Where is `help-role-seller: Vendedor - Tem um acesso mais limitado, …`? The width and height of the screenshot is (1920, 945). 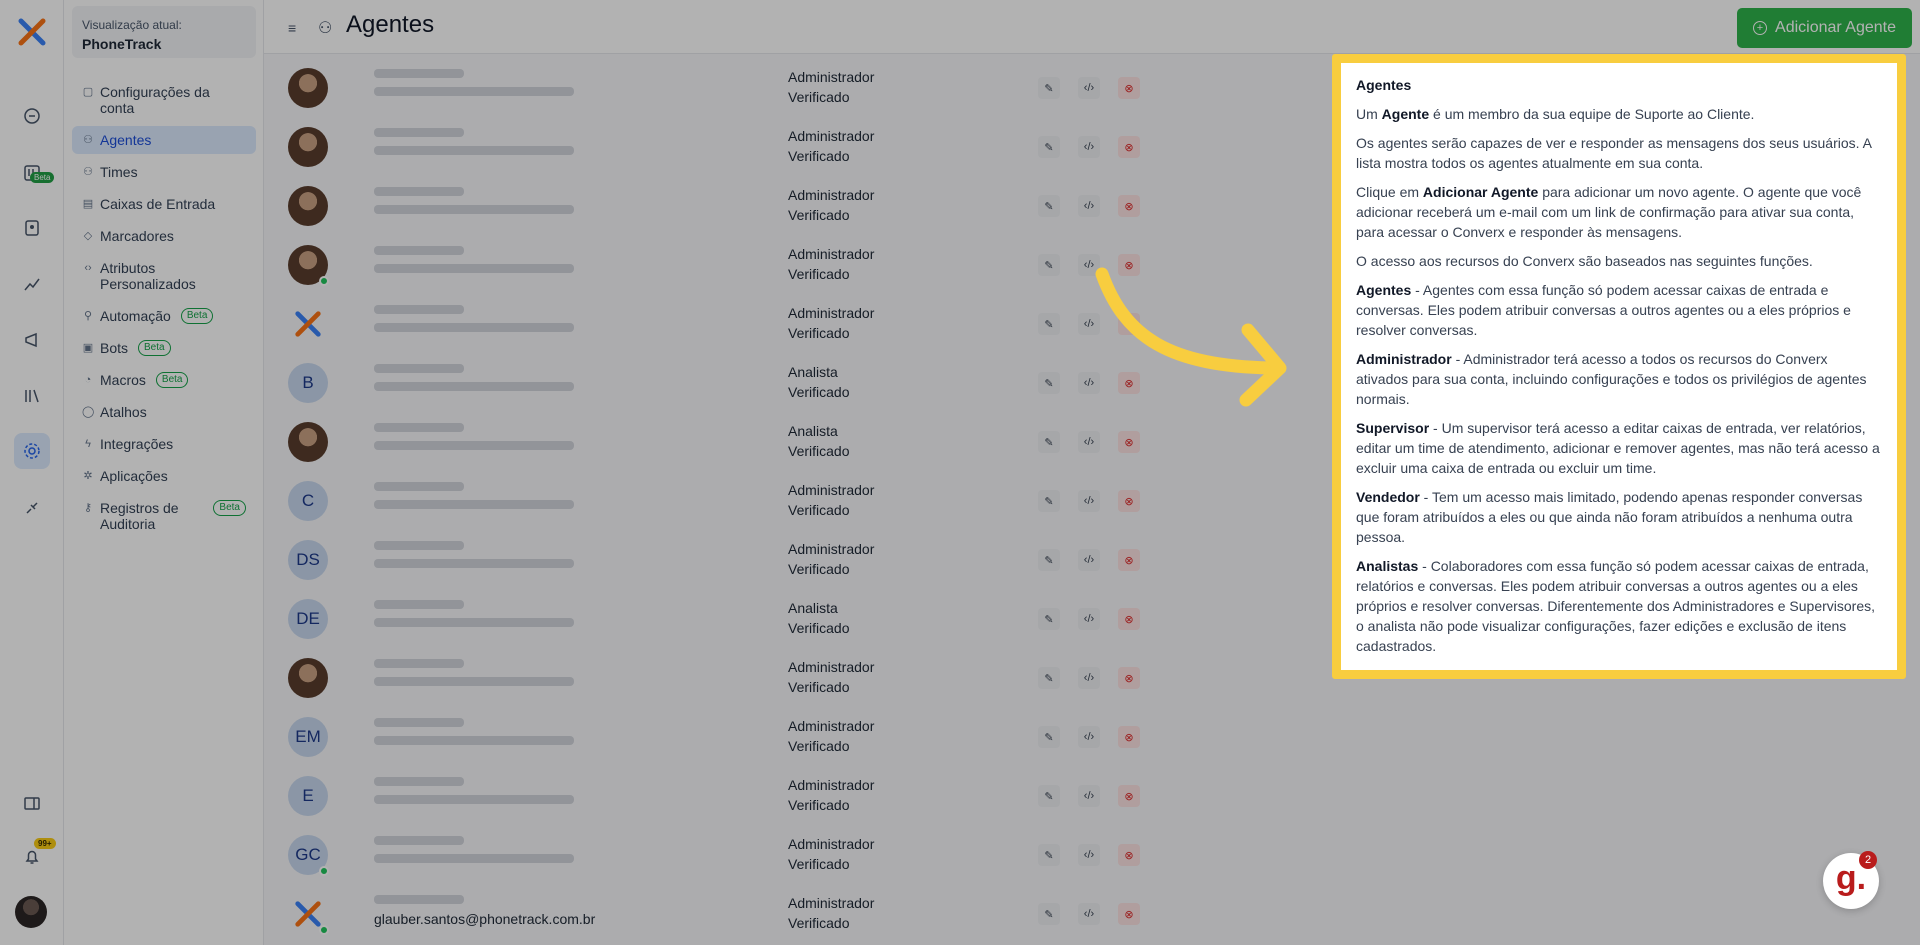 help-role-seller: Vendedor - Tem um acesso mais limitado, … is located at coordinates (1619, 517).